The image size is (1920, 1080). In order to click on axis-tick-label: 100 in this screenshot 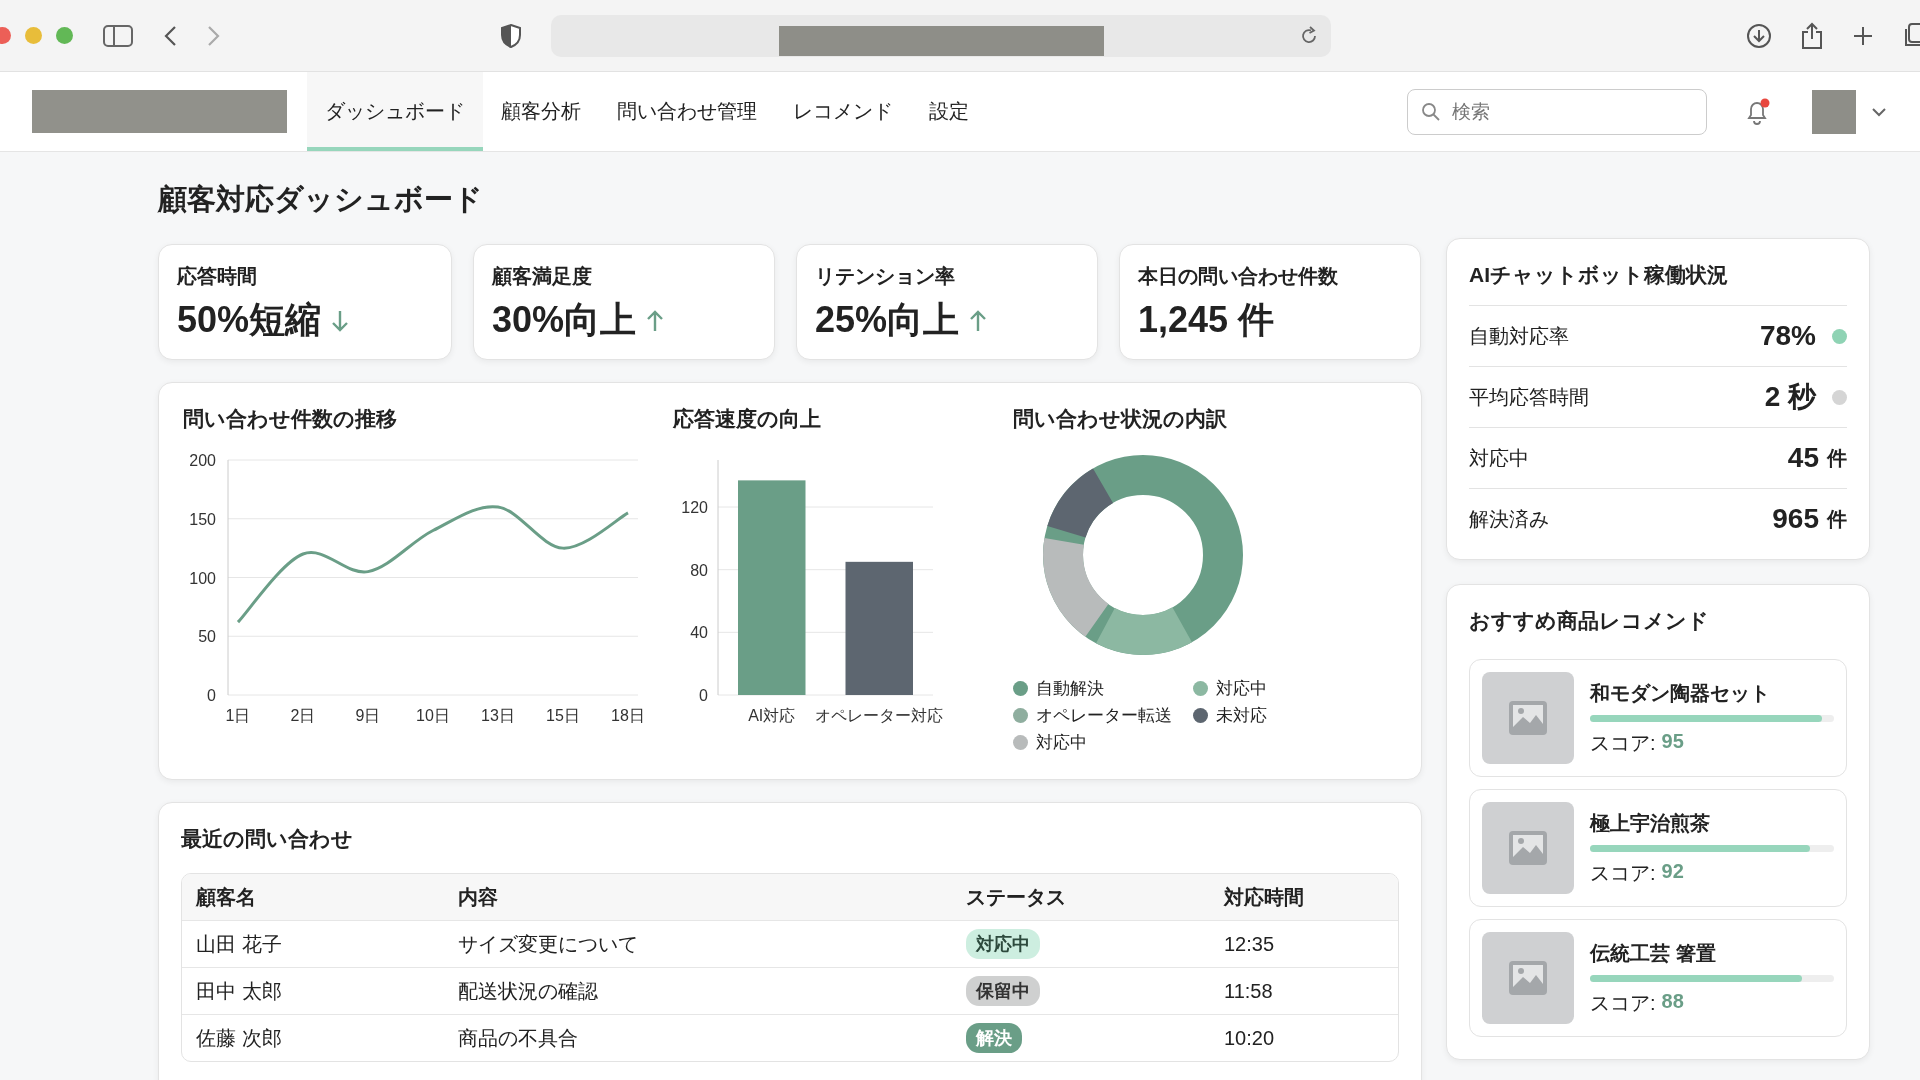, I will do `click(202, 578)`.